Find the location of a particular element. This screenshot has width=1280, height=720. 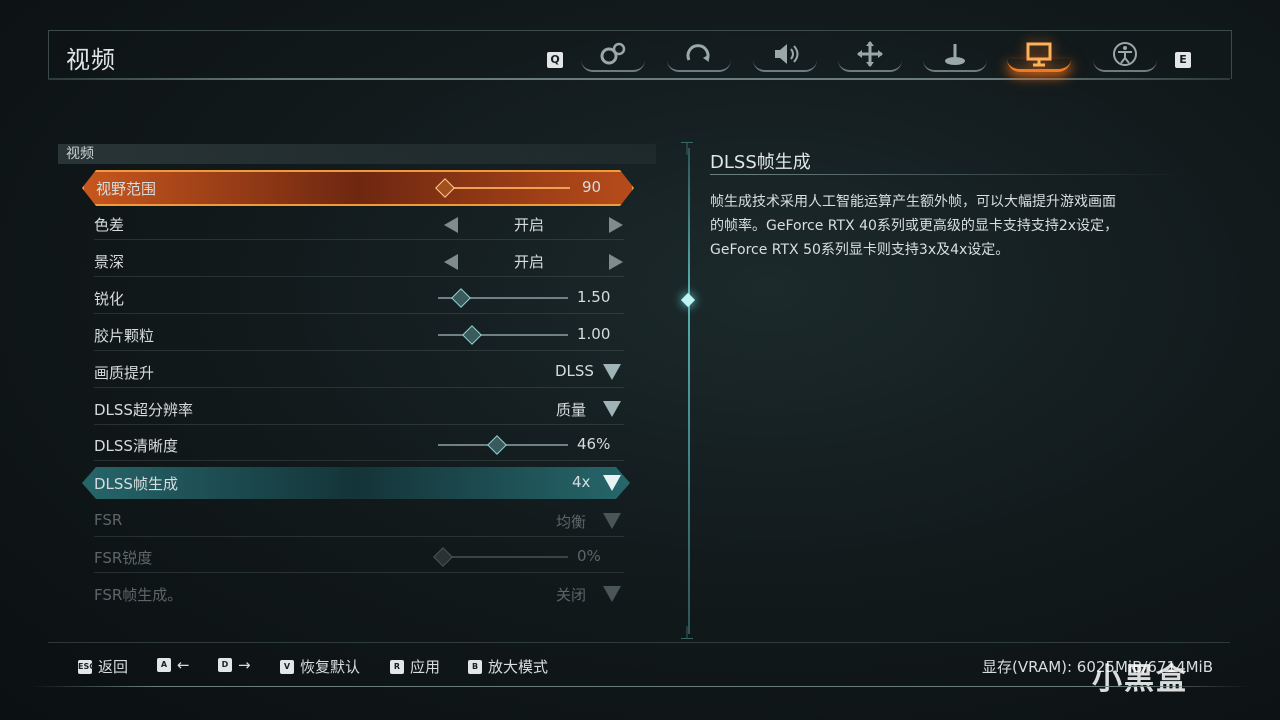

setting-value: 均衡 is located at coordinates (571, 522).